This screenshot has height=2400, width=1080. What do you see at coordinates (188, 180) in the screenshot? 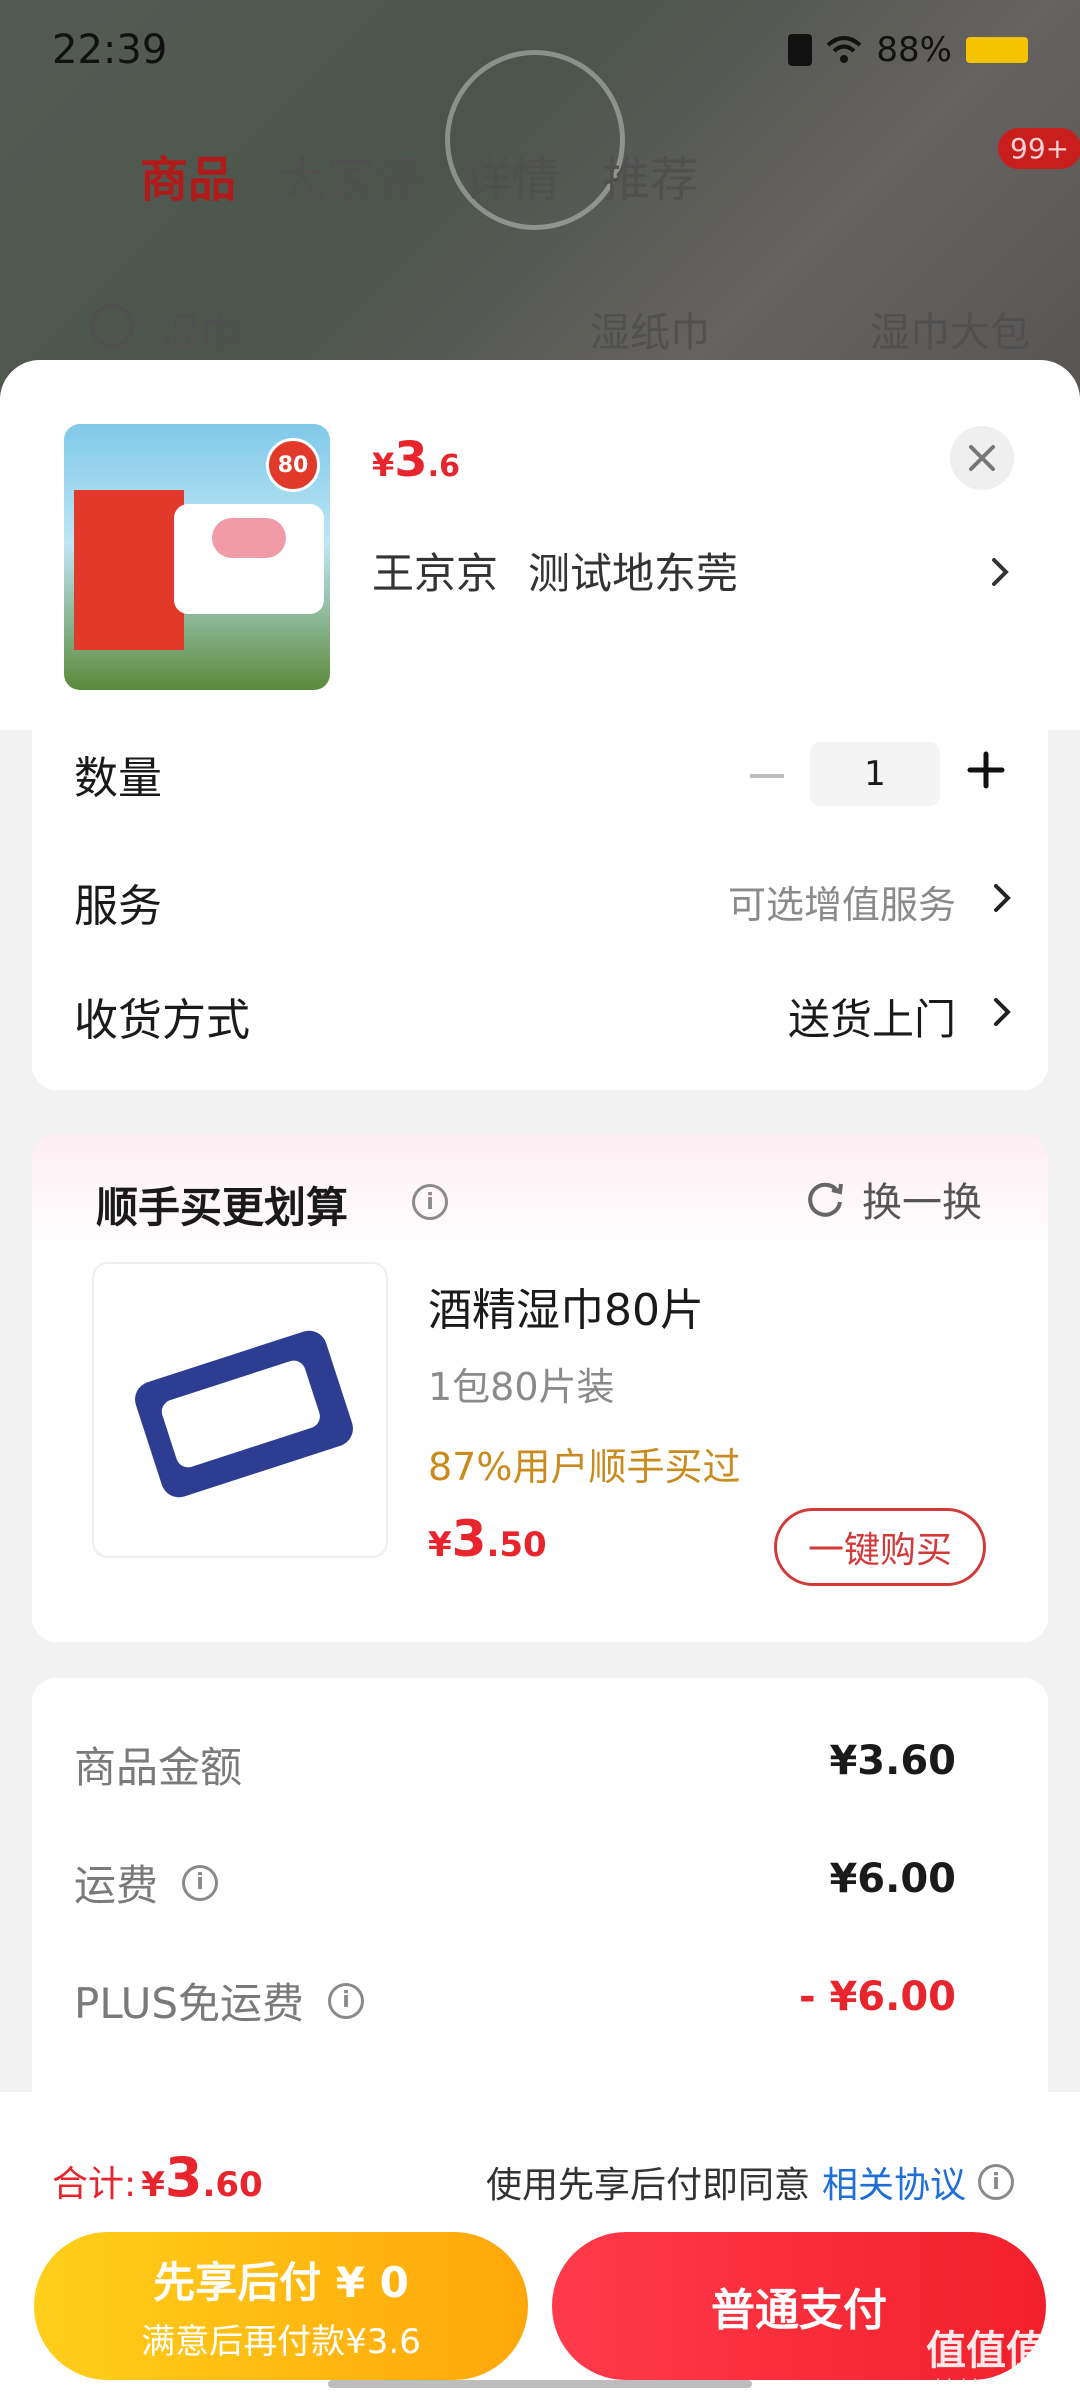
I see `tab-product: 商品` at bounding box center [188, 180].